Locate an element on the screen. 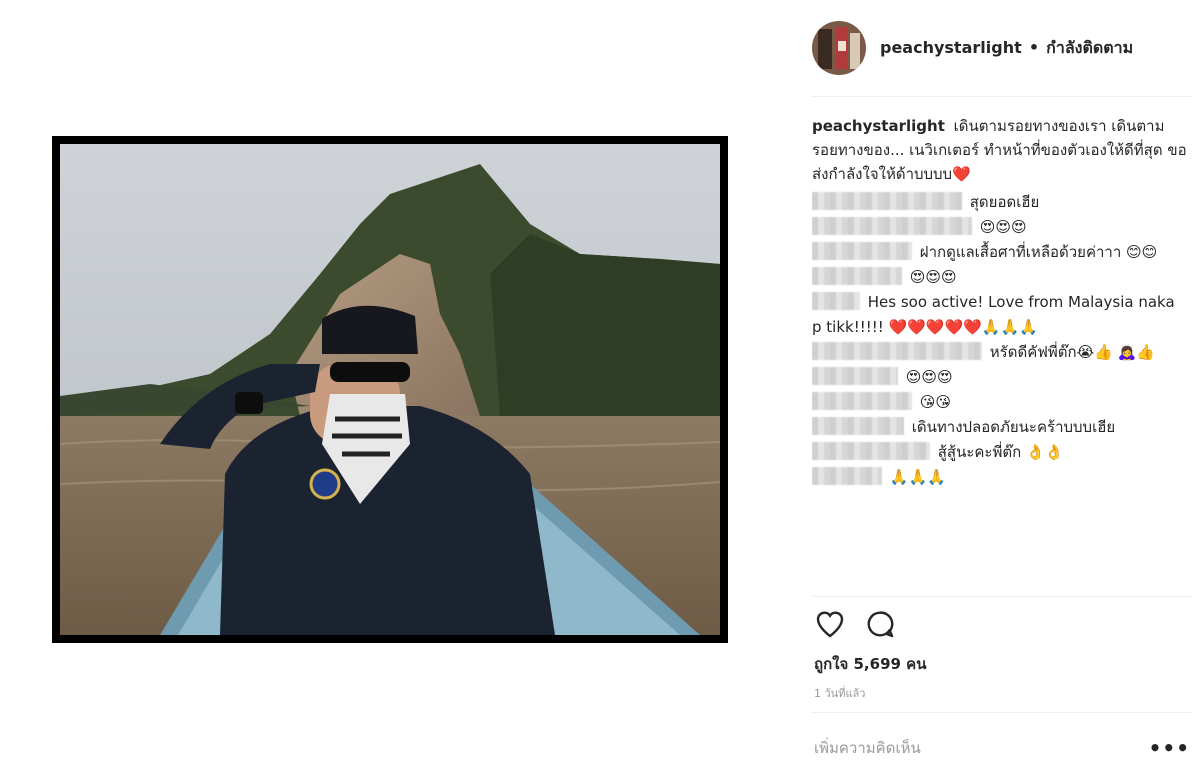 Image resolution: width=1200 pixels, height=782 pixels. more-options-icon: ••• is located at coordinates (1169, 748).